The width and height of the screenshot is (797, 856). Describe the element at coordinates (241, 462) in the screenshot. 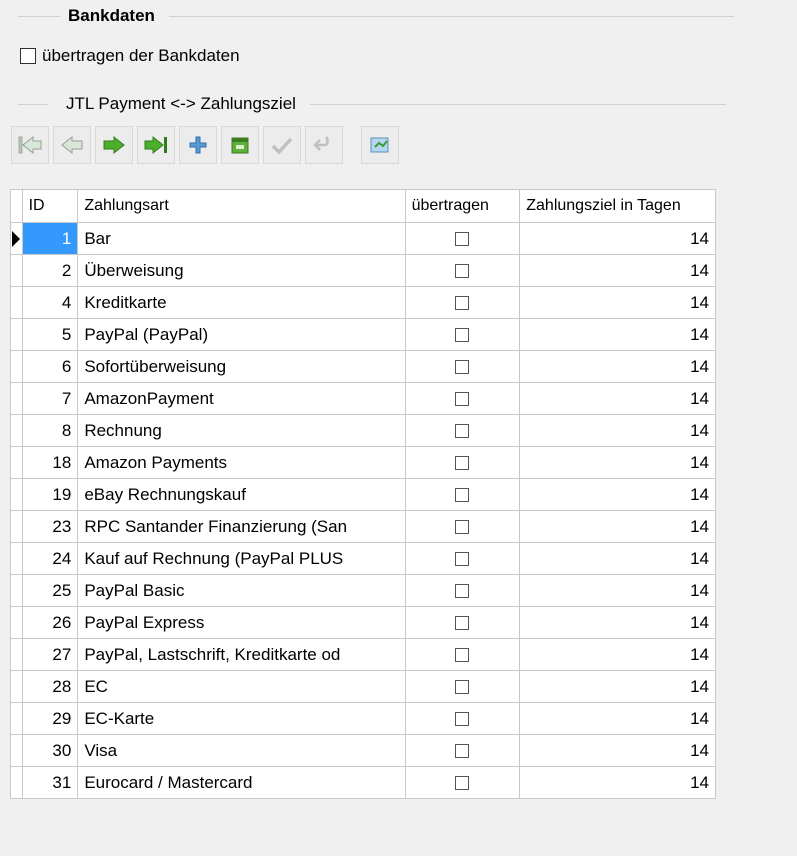

I see `cell-payment-method: Amazon Payments` at that location.